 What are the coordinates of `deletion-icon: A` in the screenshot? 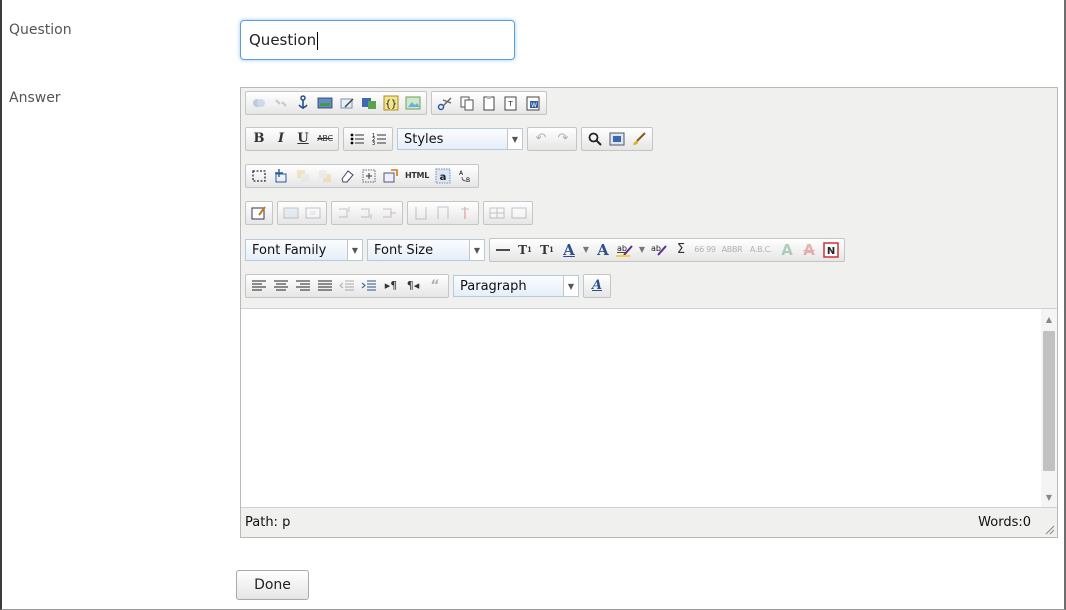 It's located at (809, 250).